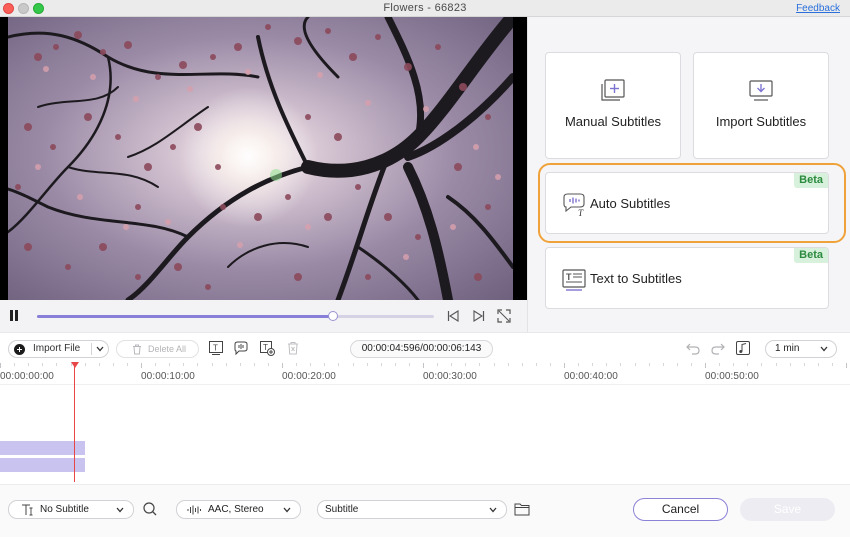 The height and width of the screenshot is (537, 850). I want to click on search-icon, so click(150, 509).